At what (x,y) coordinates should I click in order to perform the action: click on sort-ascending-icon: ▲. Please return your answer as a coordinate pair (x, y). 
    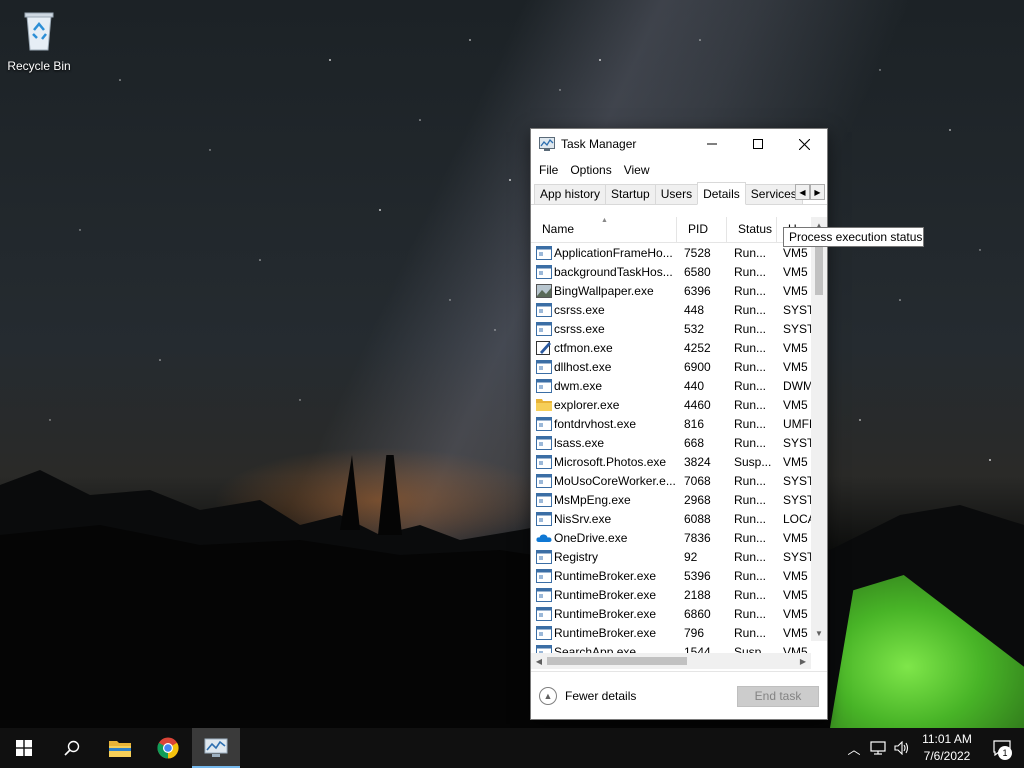
    Looking at the image, I should click on (604, 220).